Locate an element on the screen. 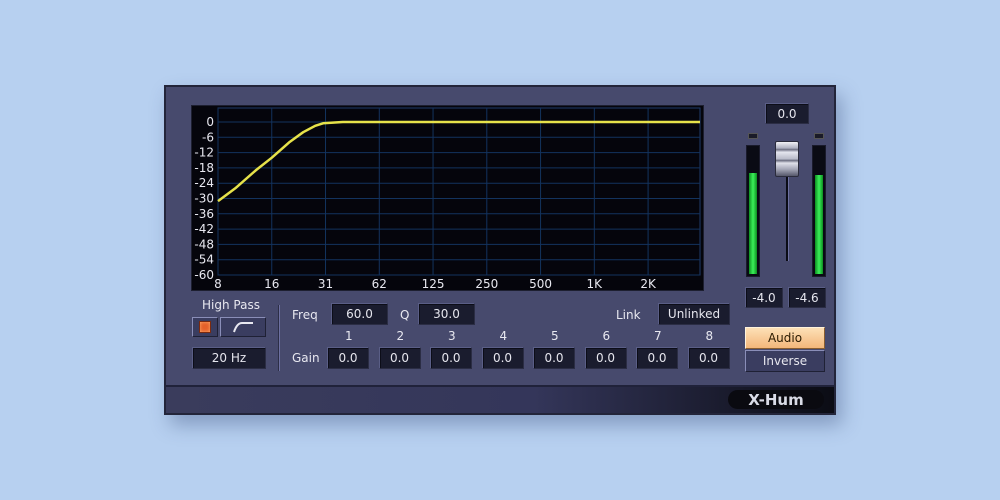  q-label: Q is located at coordinates (405, 315).